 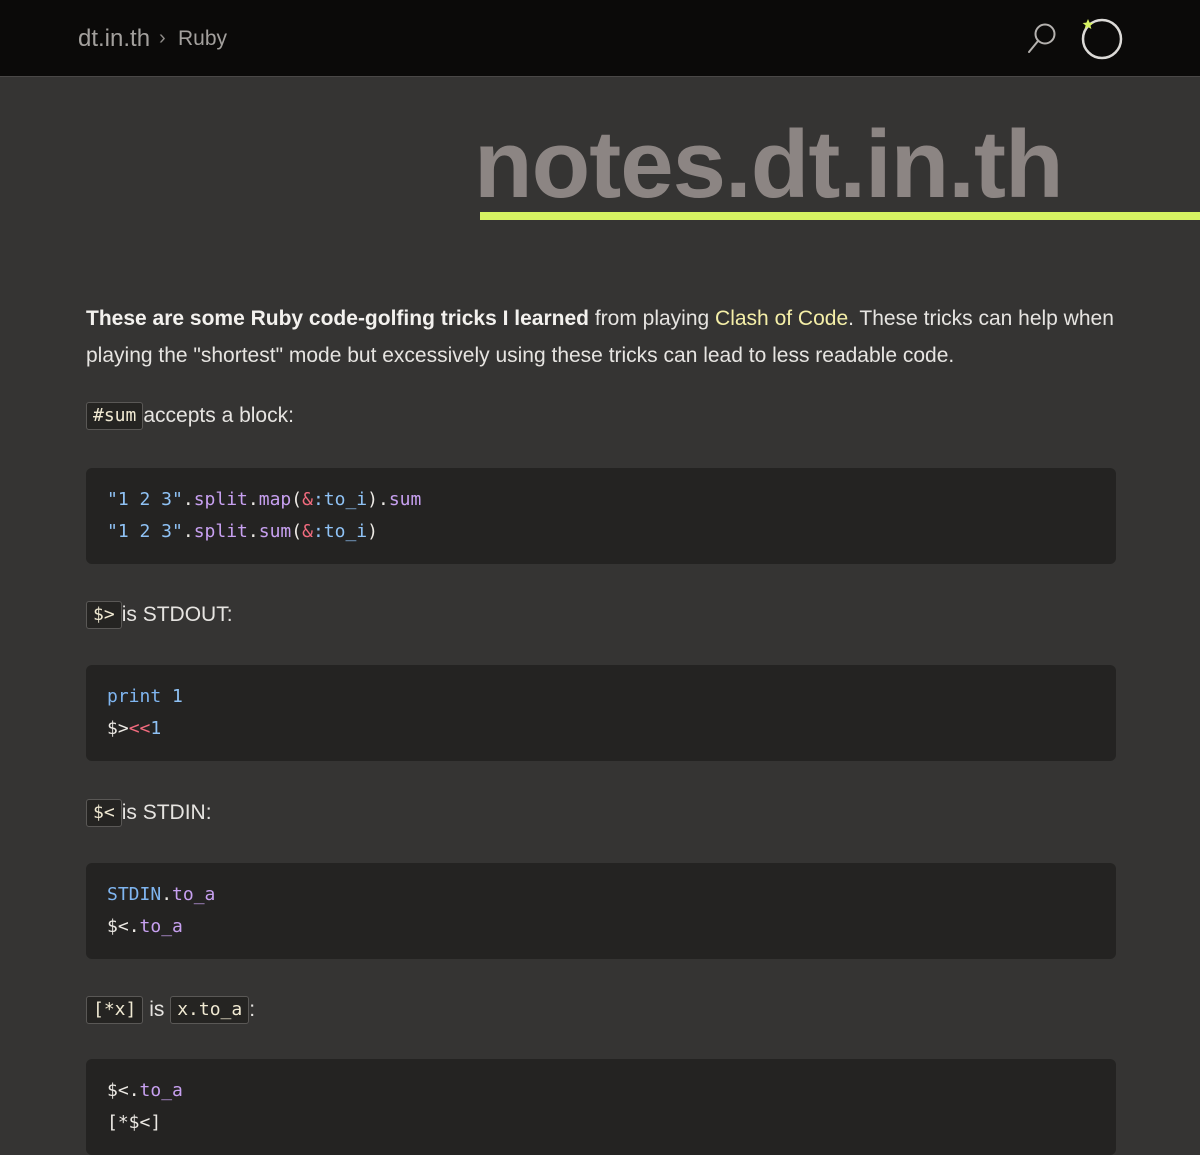 I want to click on tip-stdin-heading: $< is STDIN:, so click(x=601, y=813).